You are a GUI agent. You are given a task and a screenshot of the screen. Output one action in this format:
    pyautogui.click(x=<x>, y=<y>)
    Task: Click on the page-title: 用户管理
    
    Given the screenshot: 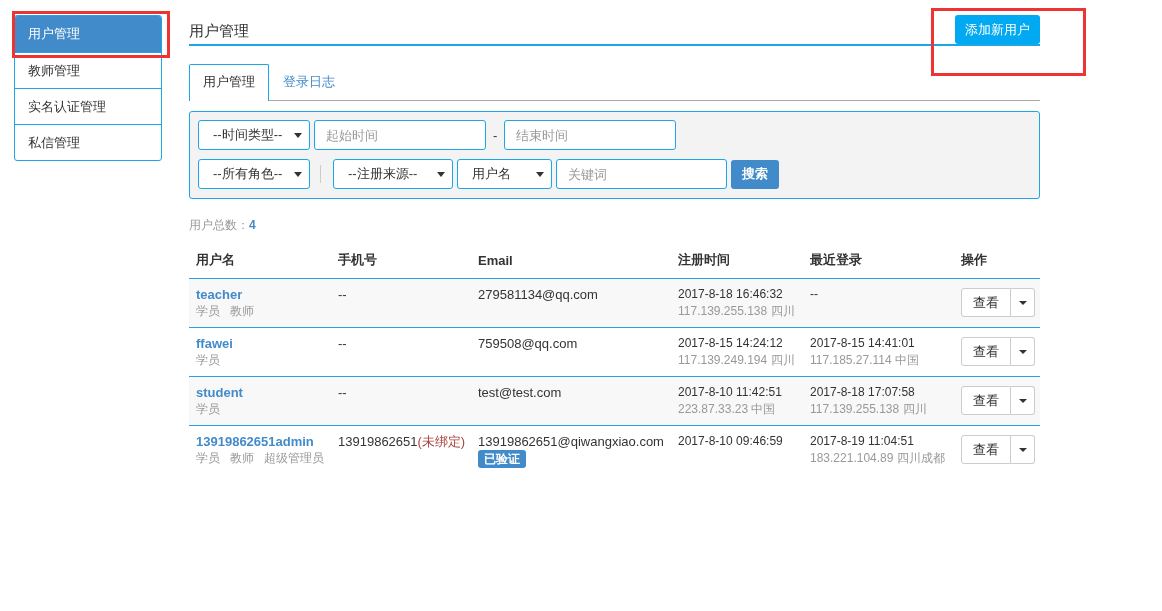 What is the action you would take?
    pyautogui.click(x=219, y=31)
    